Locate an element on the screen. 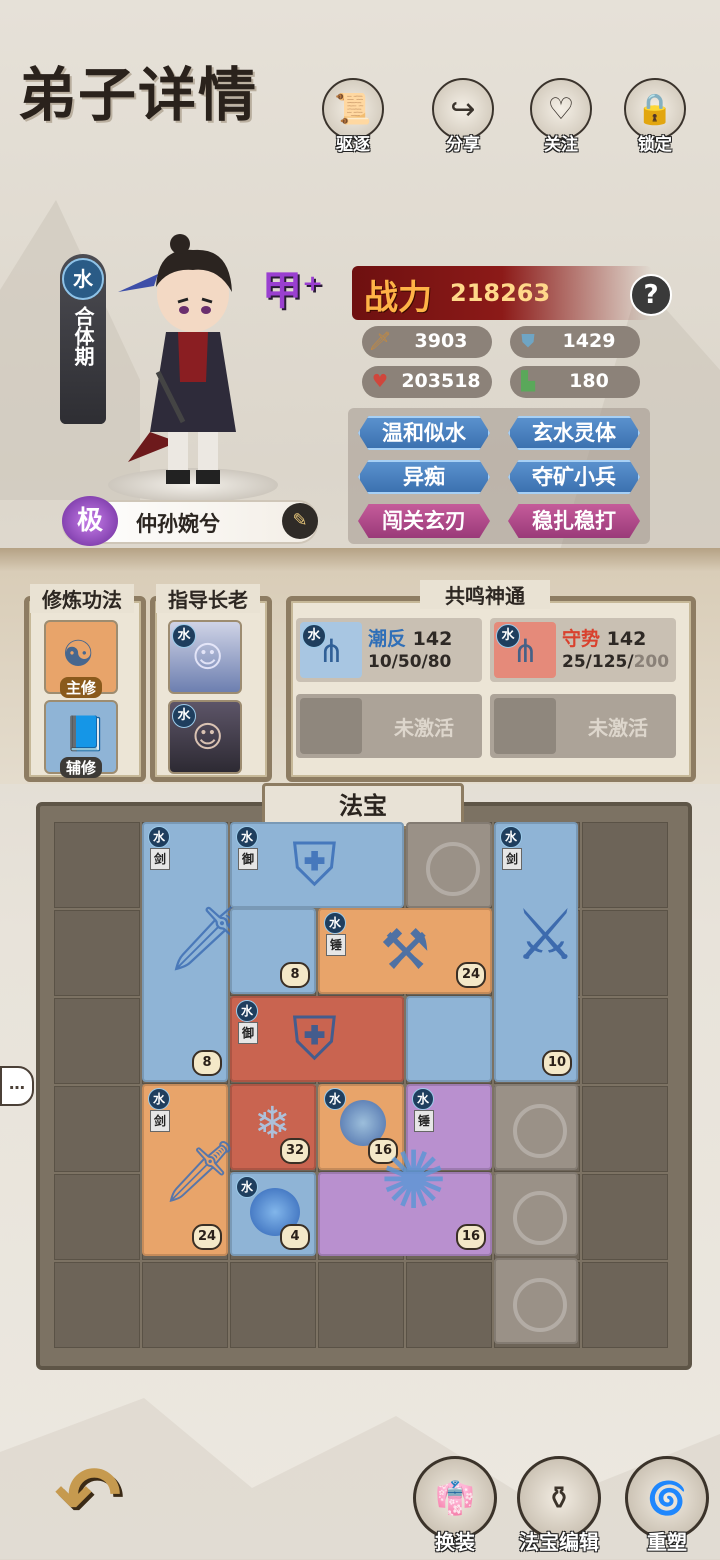  fabao-item-mace-bottom: ✺ 16 is located at coordinates (405, 1195).